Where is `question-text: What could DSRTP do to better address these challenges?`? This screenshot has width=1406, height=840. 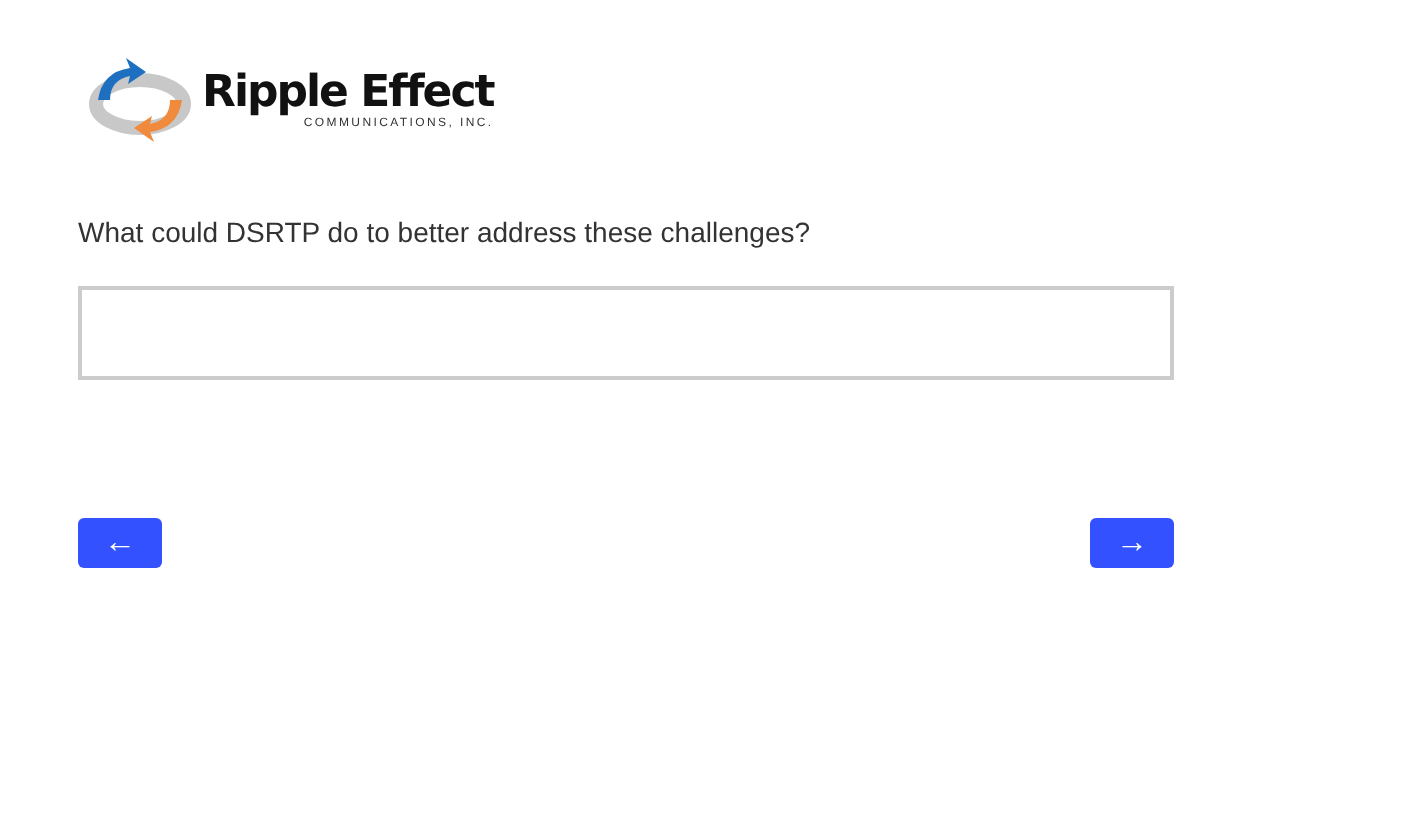
question-text: What could DSRTP do to better address these challenges? is located at coordinates (445, 232).